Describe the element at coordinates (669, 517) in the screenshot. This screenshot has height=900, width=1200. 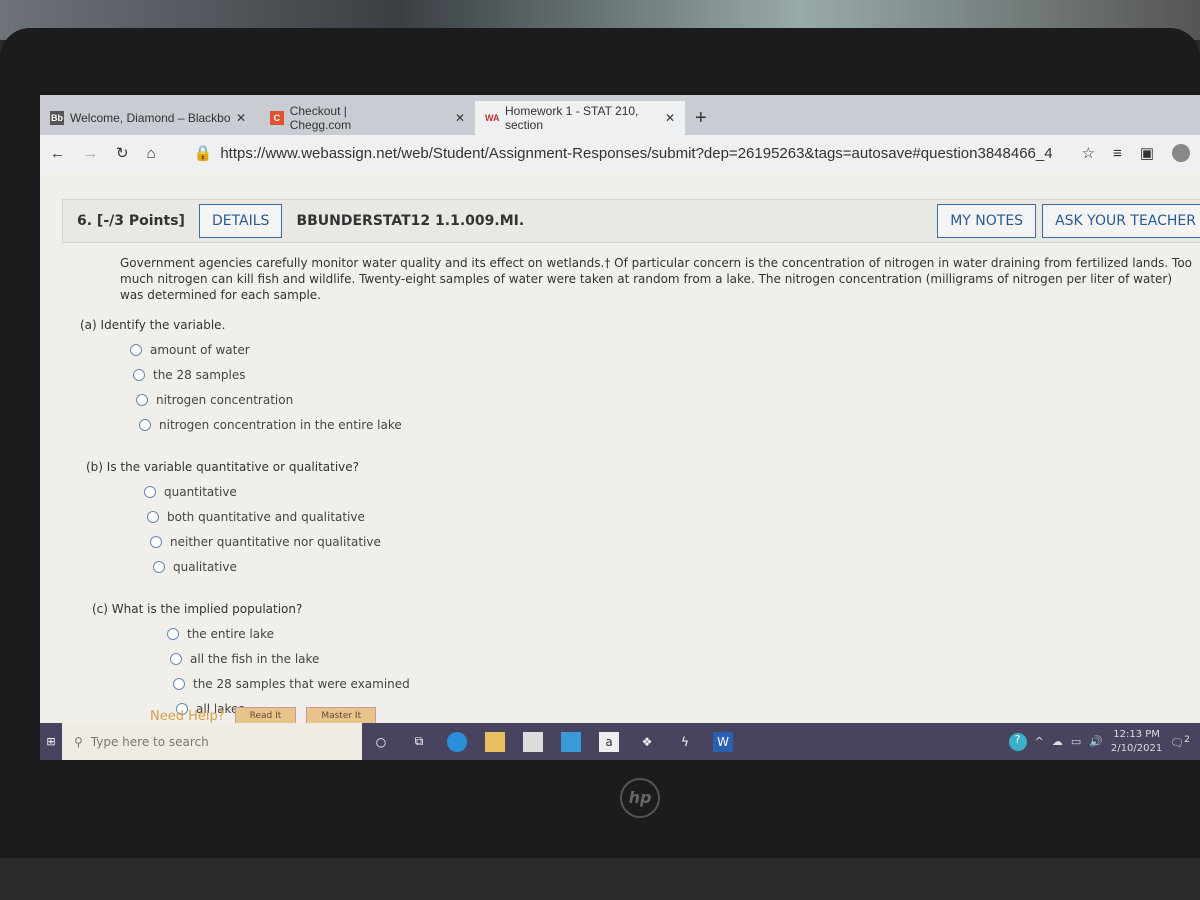
I see `radio-option: both quantitative and qualitative` at that location.